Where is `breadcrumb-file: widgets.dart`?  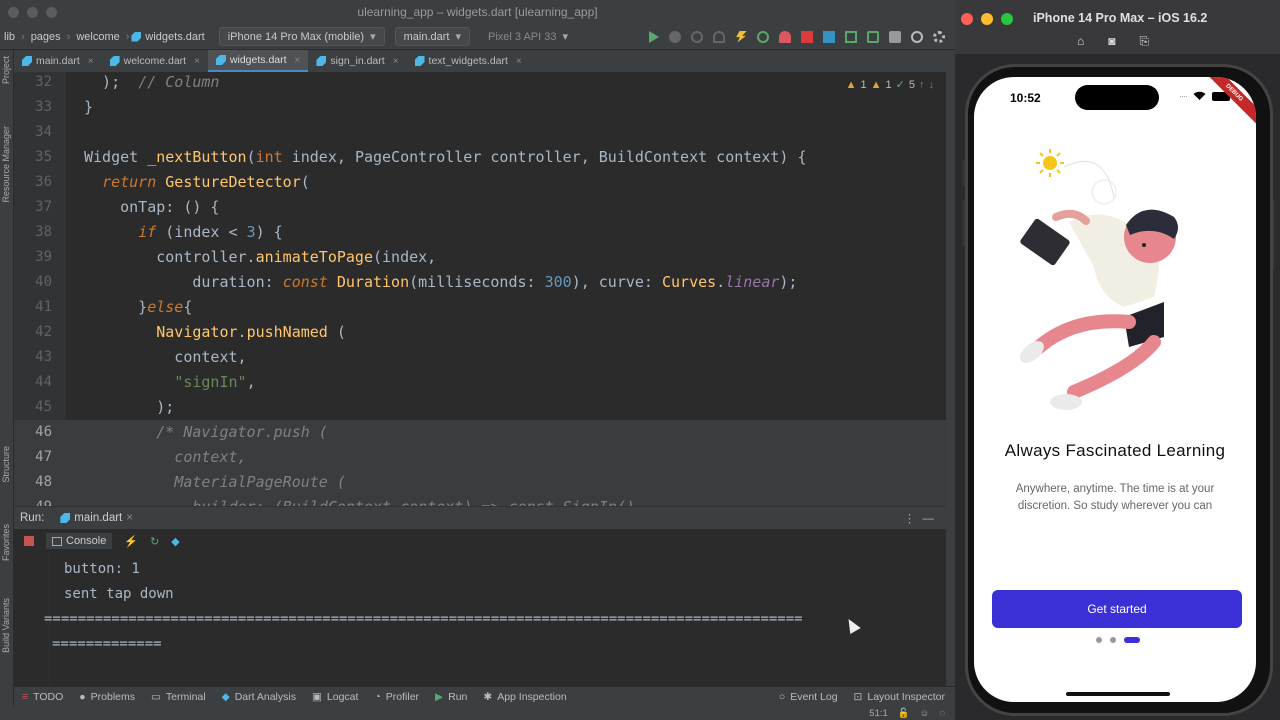
breadcrumb-file: widgets.dart is located at coordinates (174, 37).